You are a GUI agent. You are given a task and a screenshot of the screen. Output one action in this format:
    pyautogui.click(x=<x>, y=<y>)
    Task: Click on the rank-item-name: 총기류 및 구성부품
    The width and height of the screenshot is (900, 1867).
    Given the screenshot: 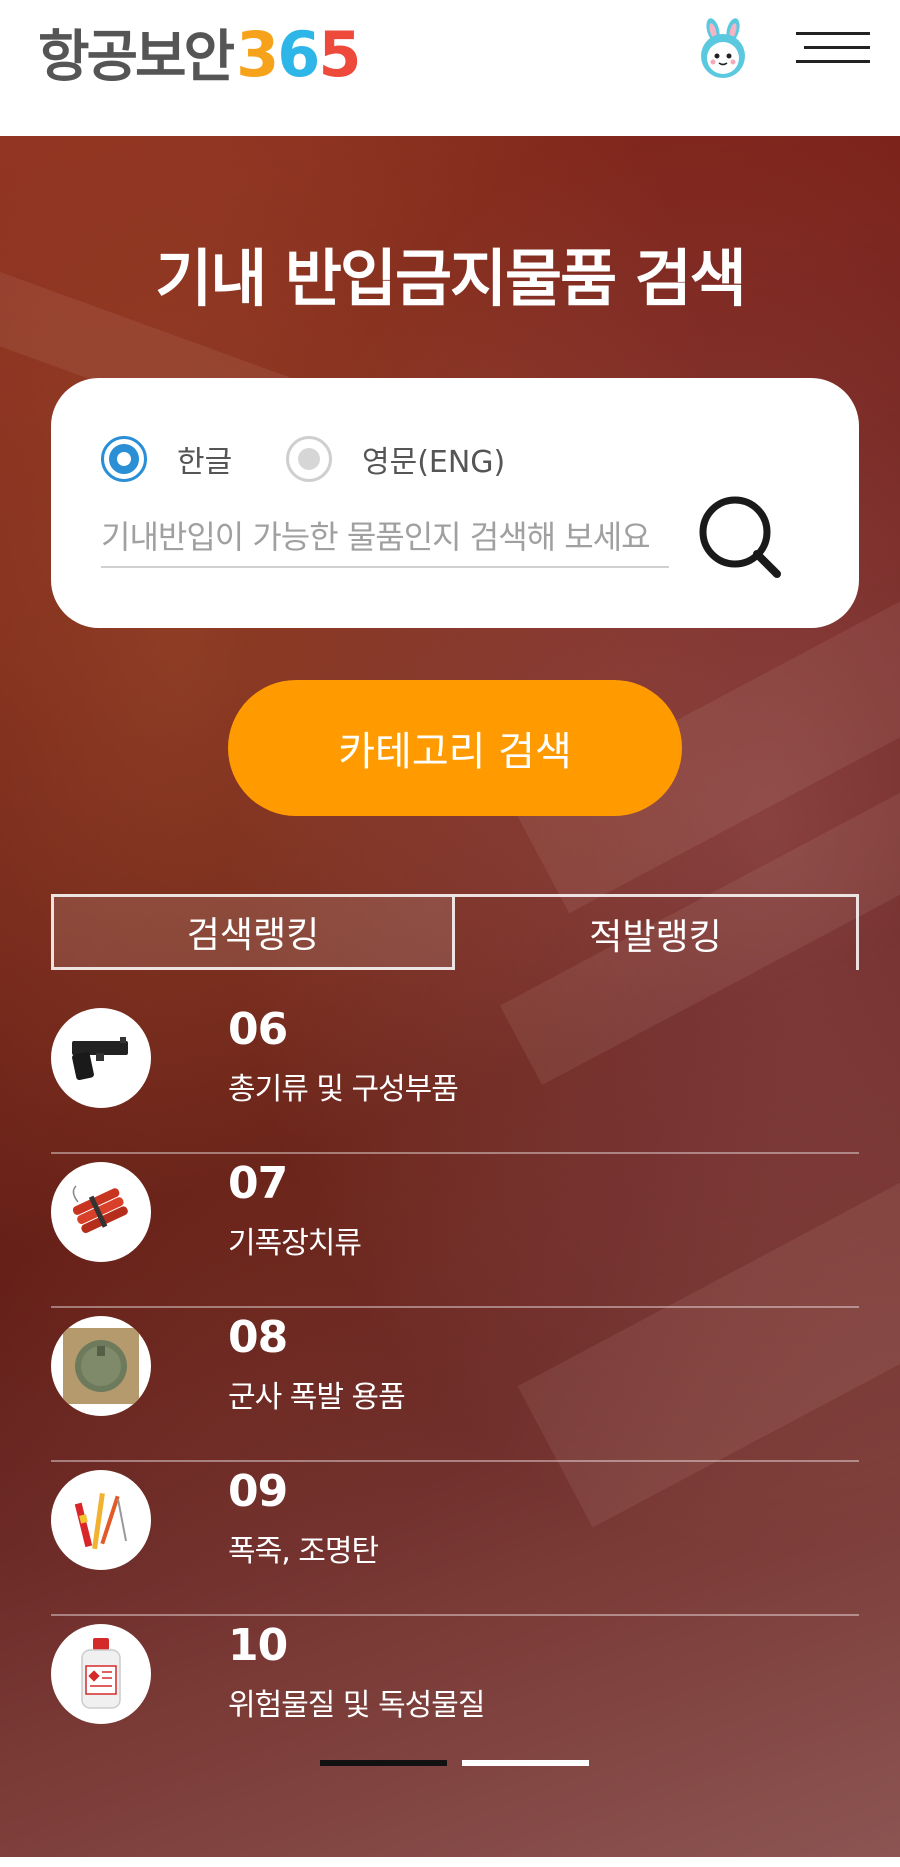 What is the action you would take?
    pyautogui.click(x=343, y=1089)
    